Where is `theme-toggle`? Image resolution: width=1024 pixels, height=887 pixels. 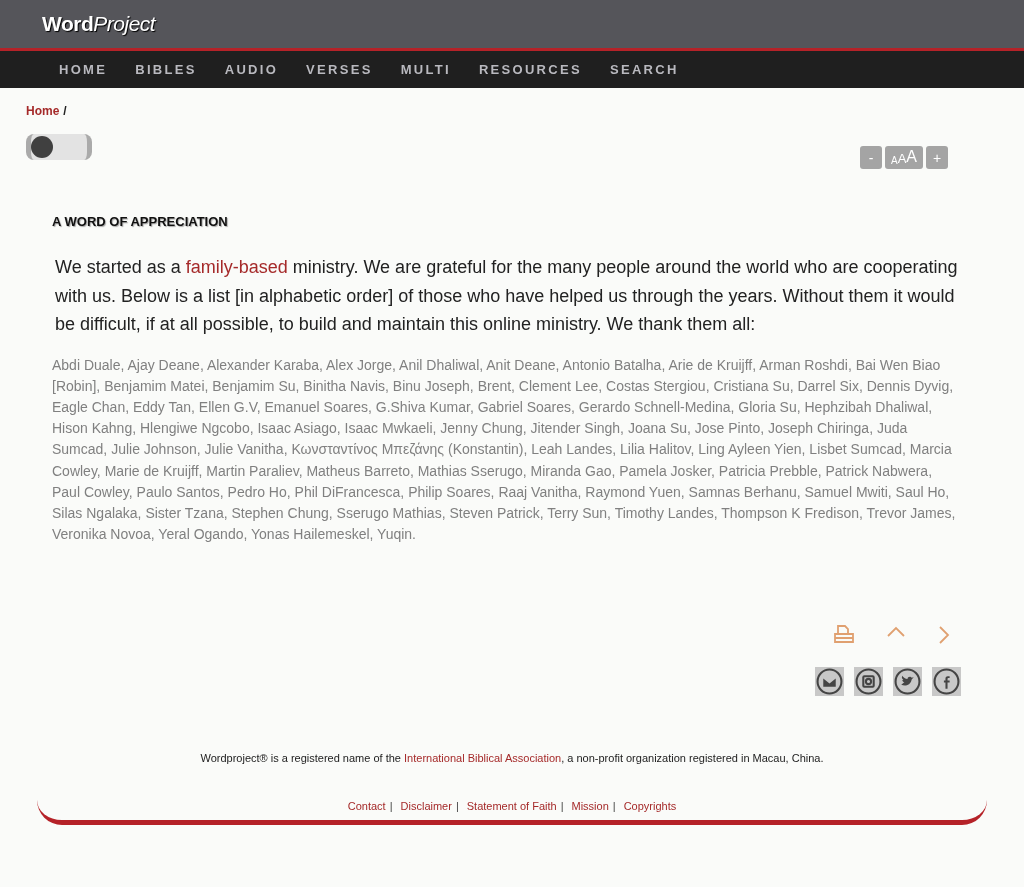
theme-toggle is located at coordinates (59, 147).